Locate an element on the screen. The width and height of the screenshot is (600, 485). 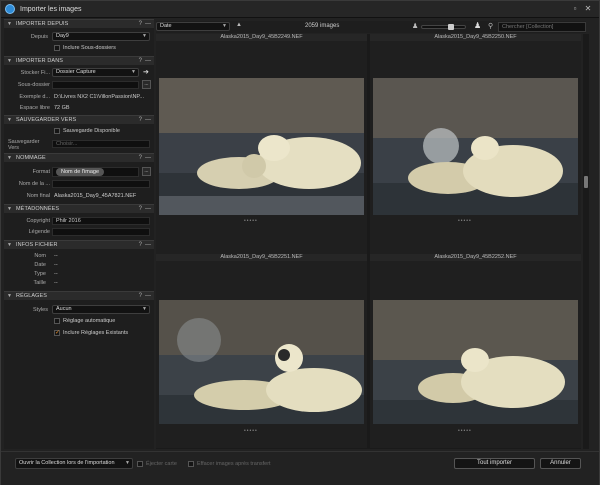
format-field: Nom de l'image is located at coordinates (95, 172).